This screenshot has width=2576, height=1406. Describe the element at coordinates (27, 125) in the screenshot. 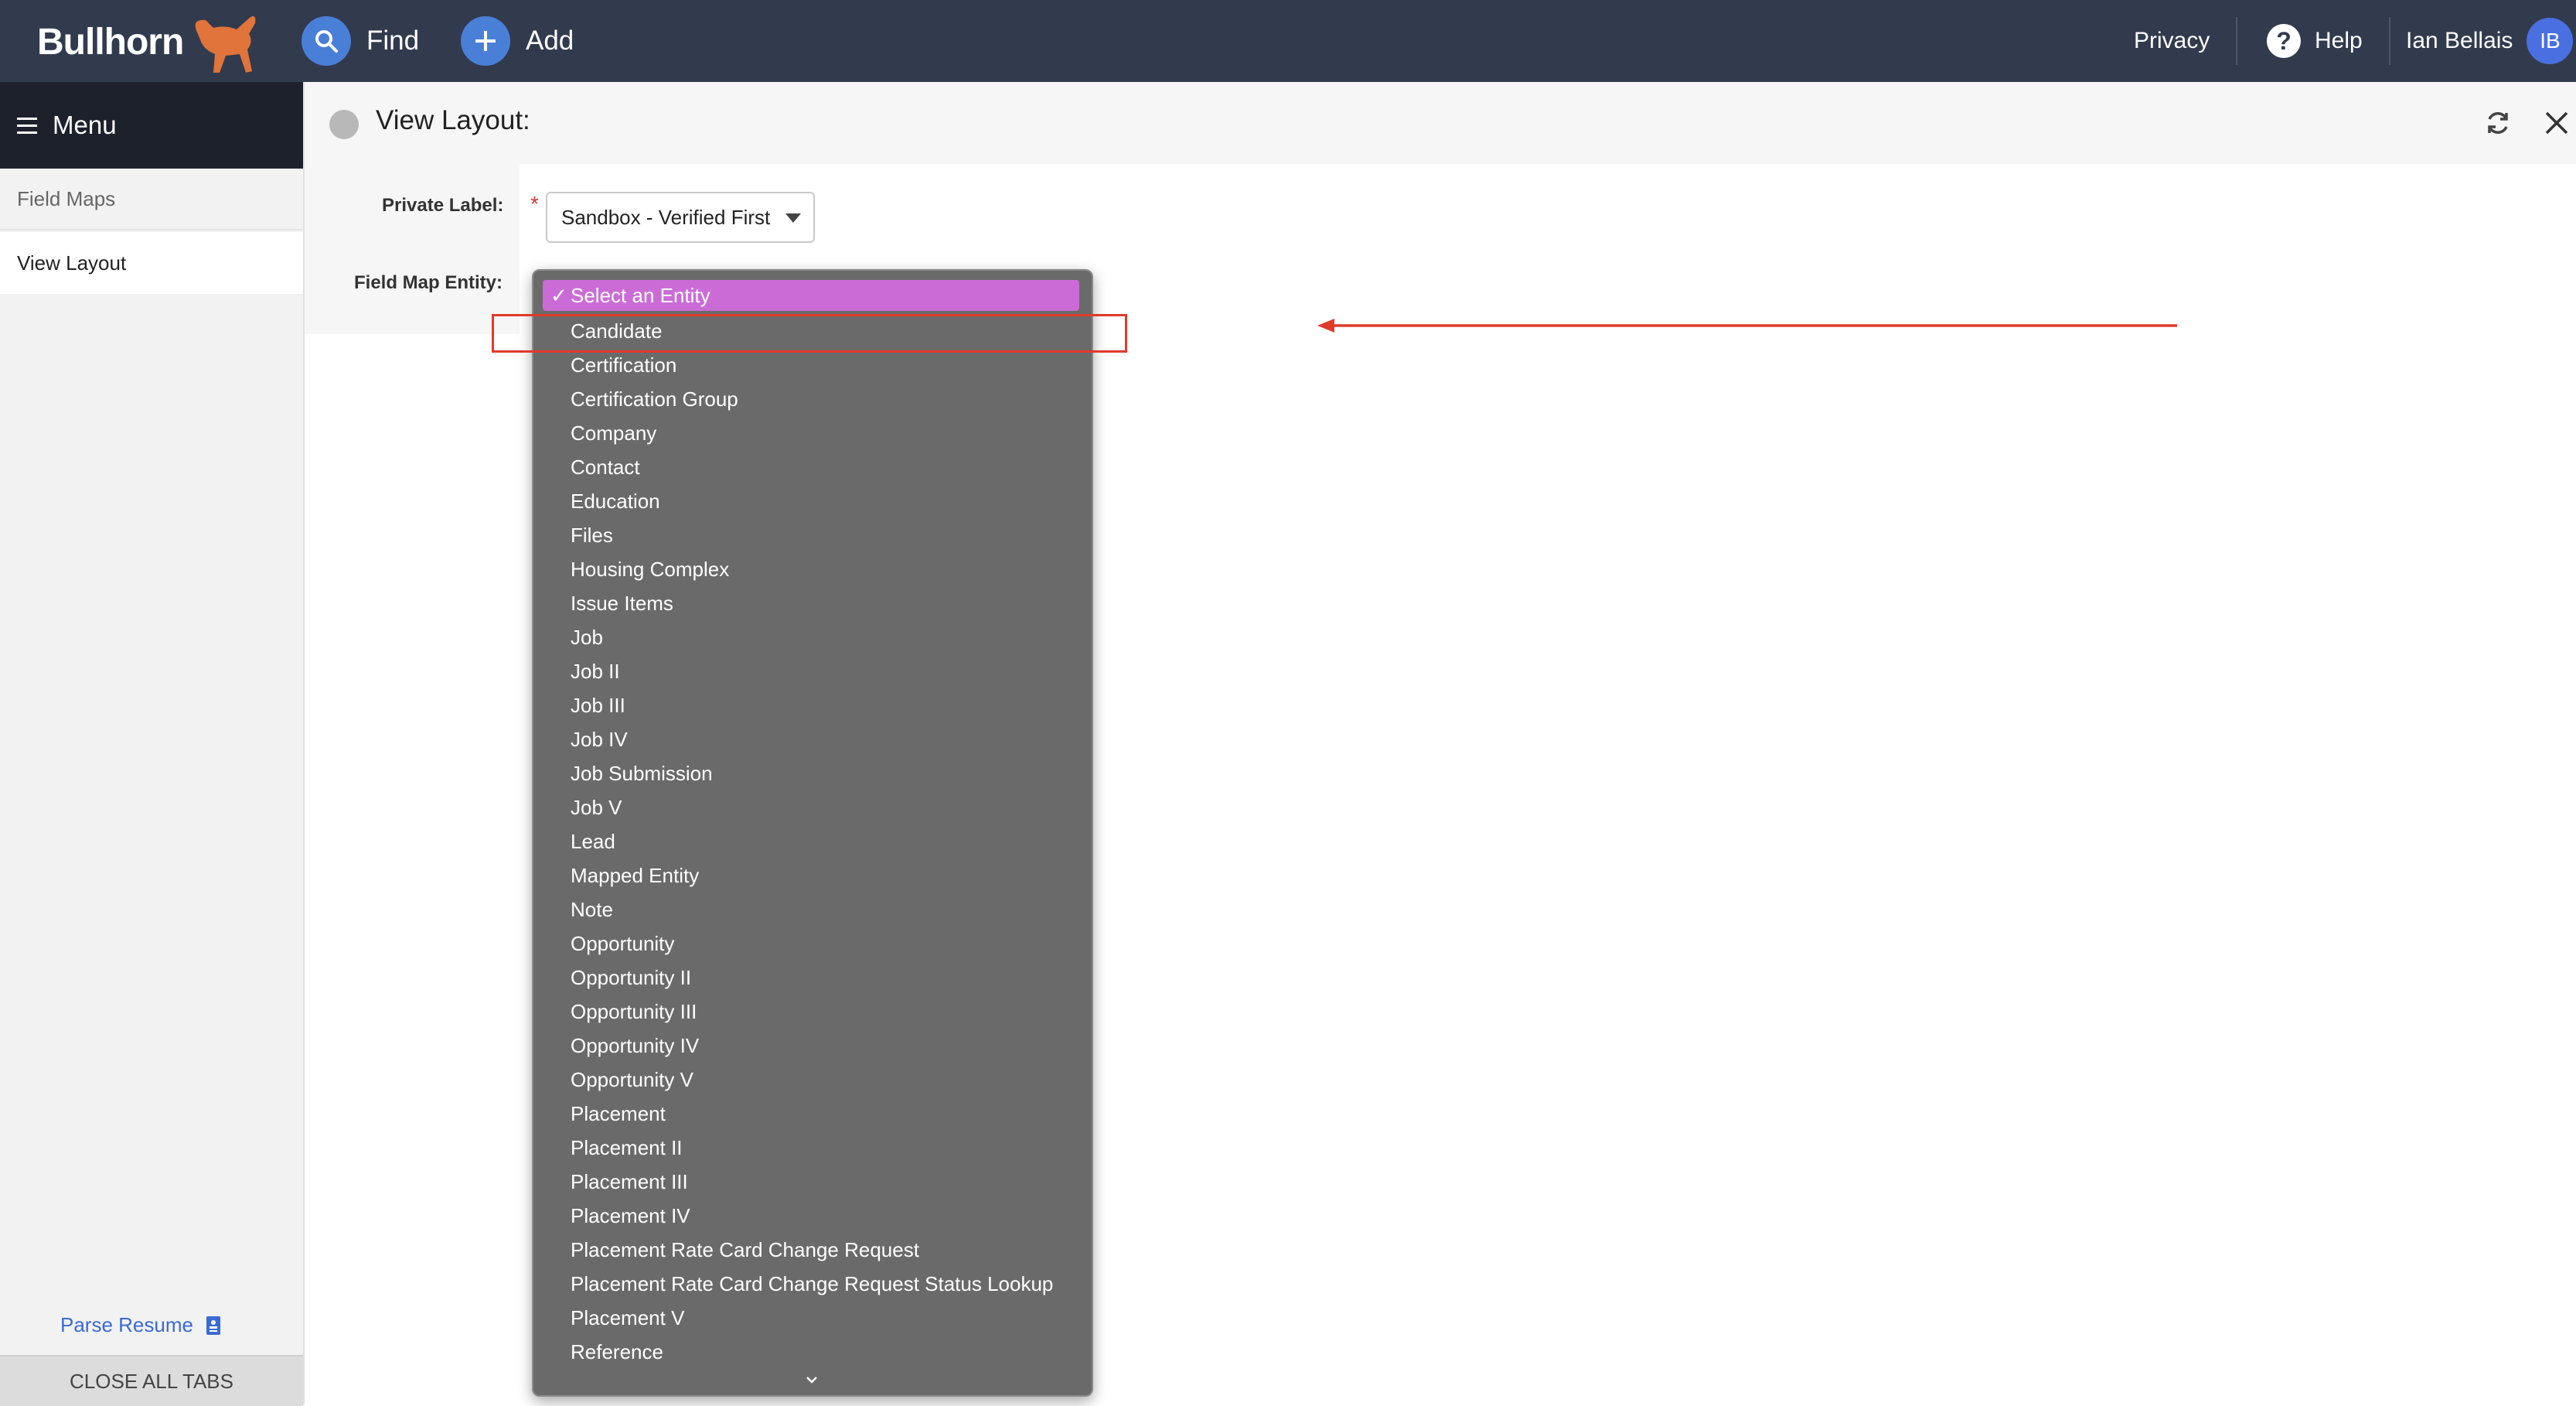

I see `menu-icon` at that location.